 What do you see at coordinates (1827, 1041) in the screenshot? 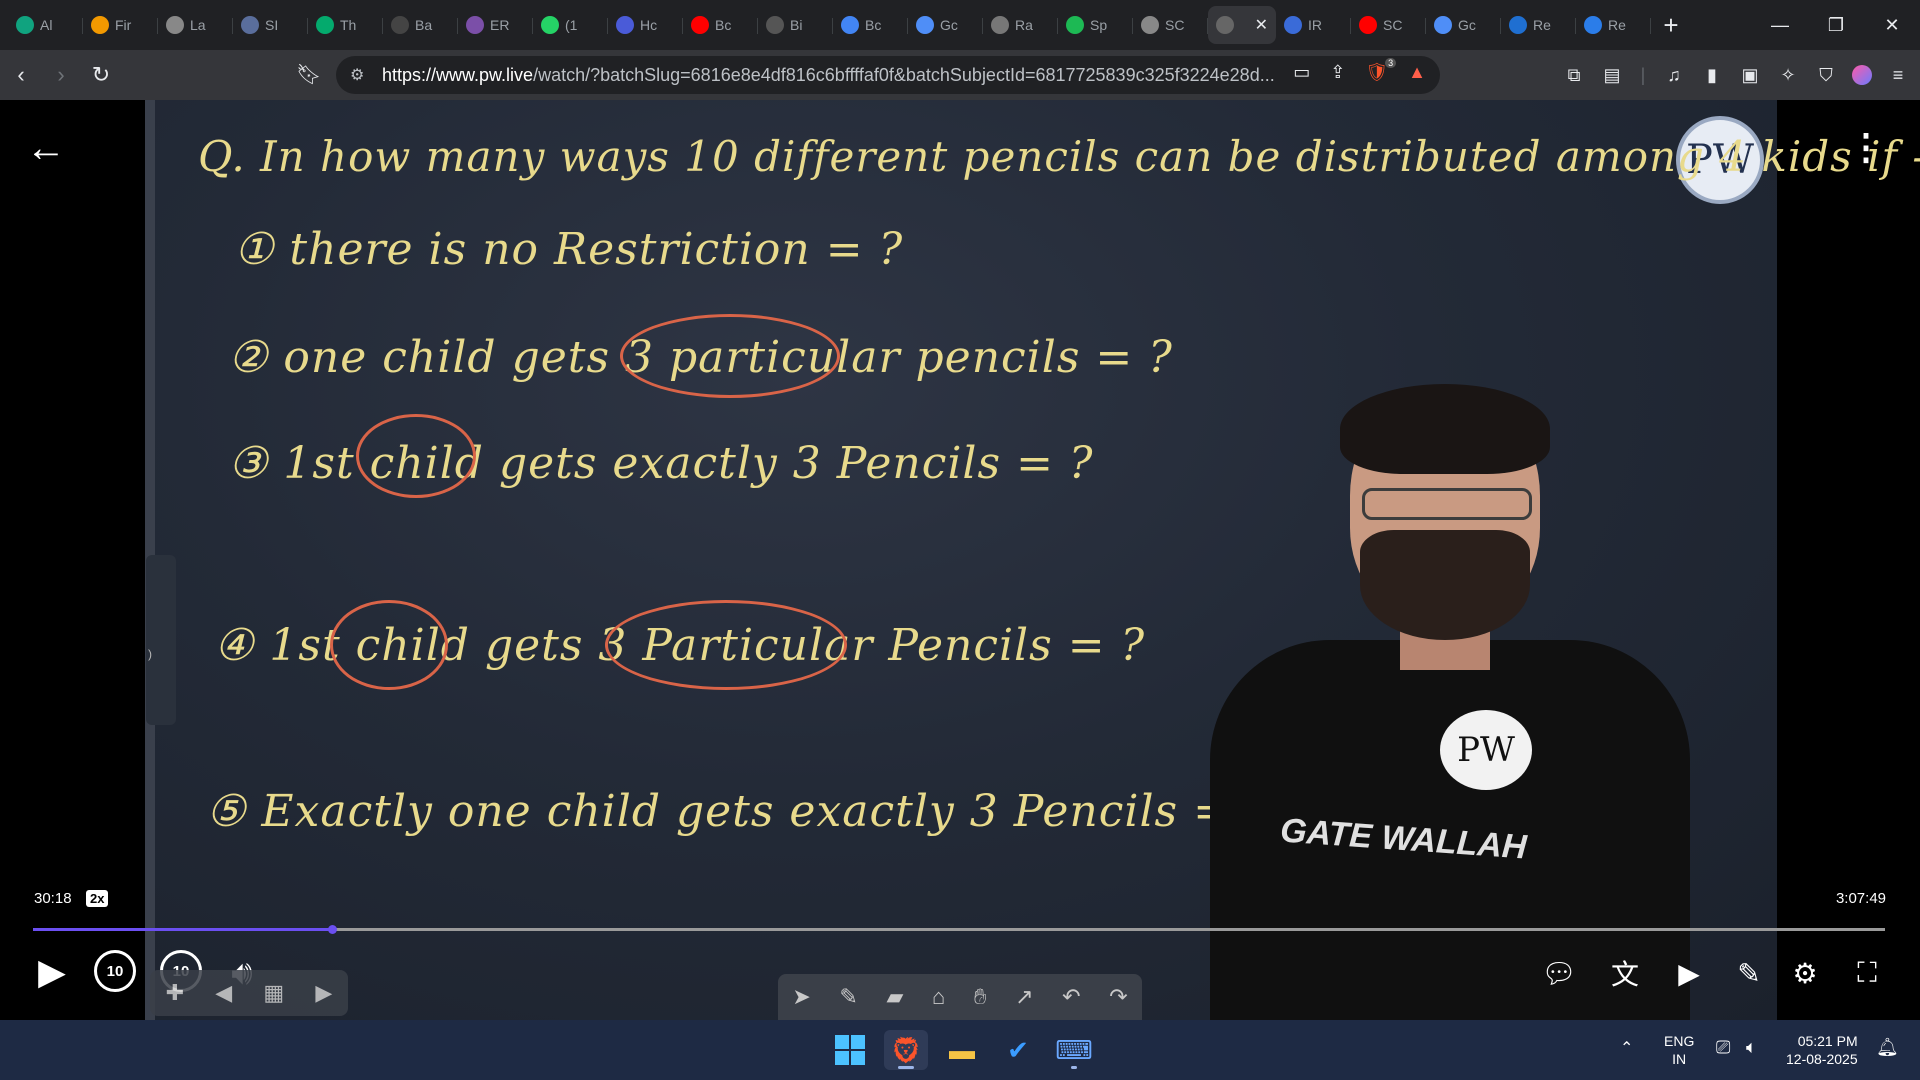
I see `clock-time: 05:21 PM` at bounding box center [1827, 1041].